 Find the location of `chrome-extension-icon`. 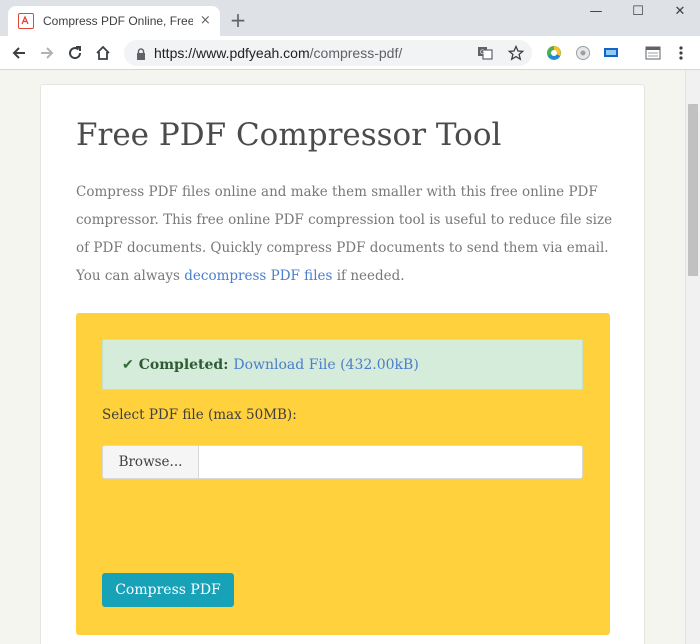

chrome-extension-icon is located at coordinates (554, 53).